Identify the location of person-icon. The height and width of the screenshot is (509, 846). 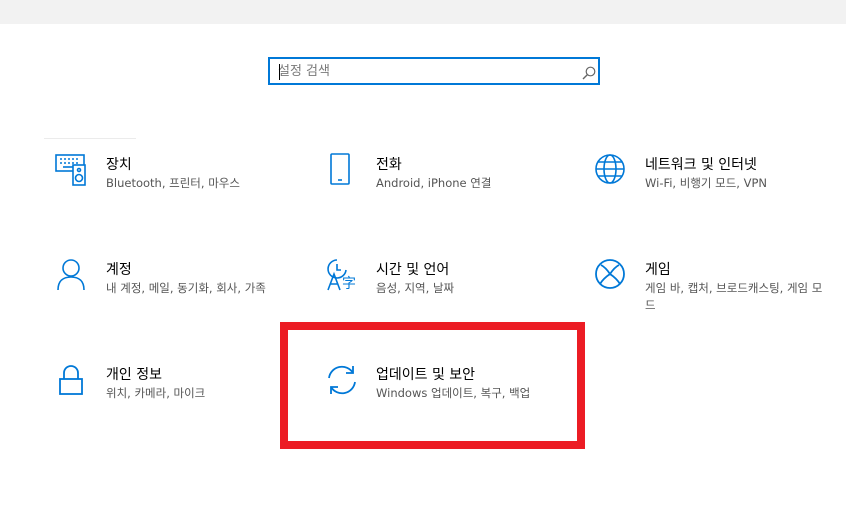
(73, 276).